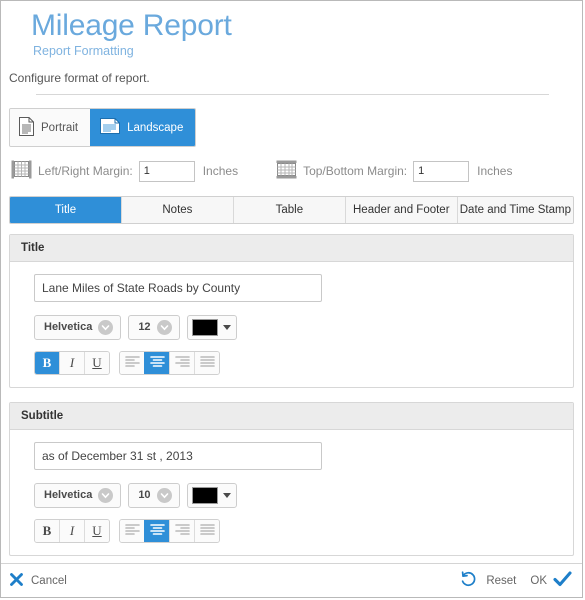 Image resolution: width=585 pixels, height=600 pixels. I want to click on footer-right-actions: Reset OK, so click(515, 581).